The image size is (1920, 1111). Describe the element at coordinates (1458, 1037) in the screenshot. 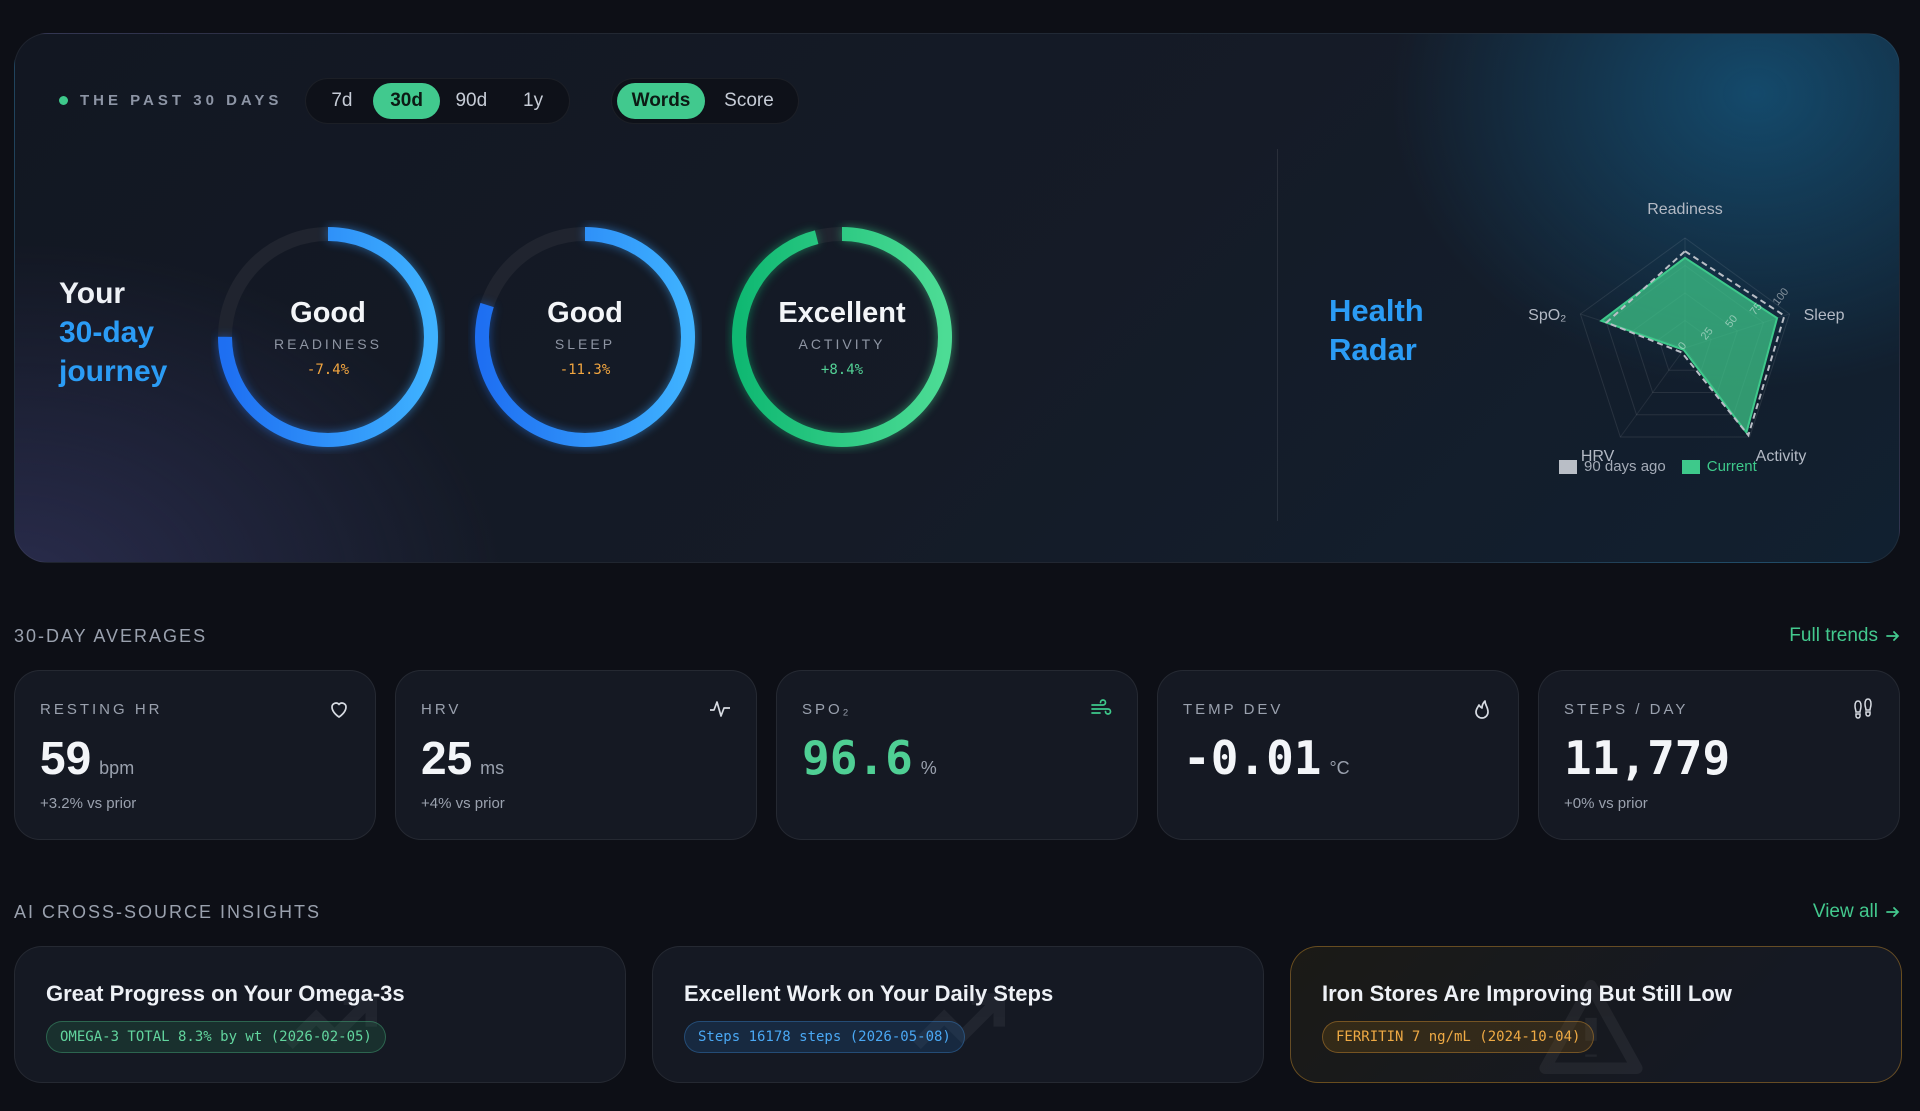

I see `insight-tag: FERRITIN 7 ng/mL (2024-10-04)` at that location.